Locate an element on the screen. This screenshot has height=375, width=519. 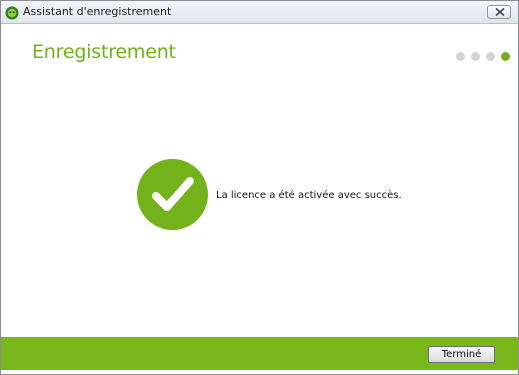
close-button is located at coordinates (499, 12).